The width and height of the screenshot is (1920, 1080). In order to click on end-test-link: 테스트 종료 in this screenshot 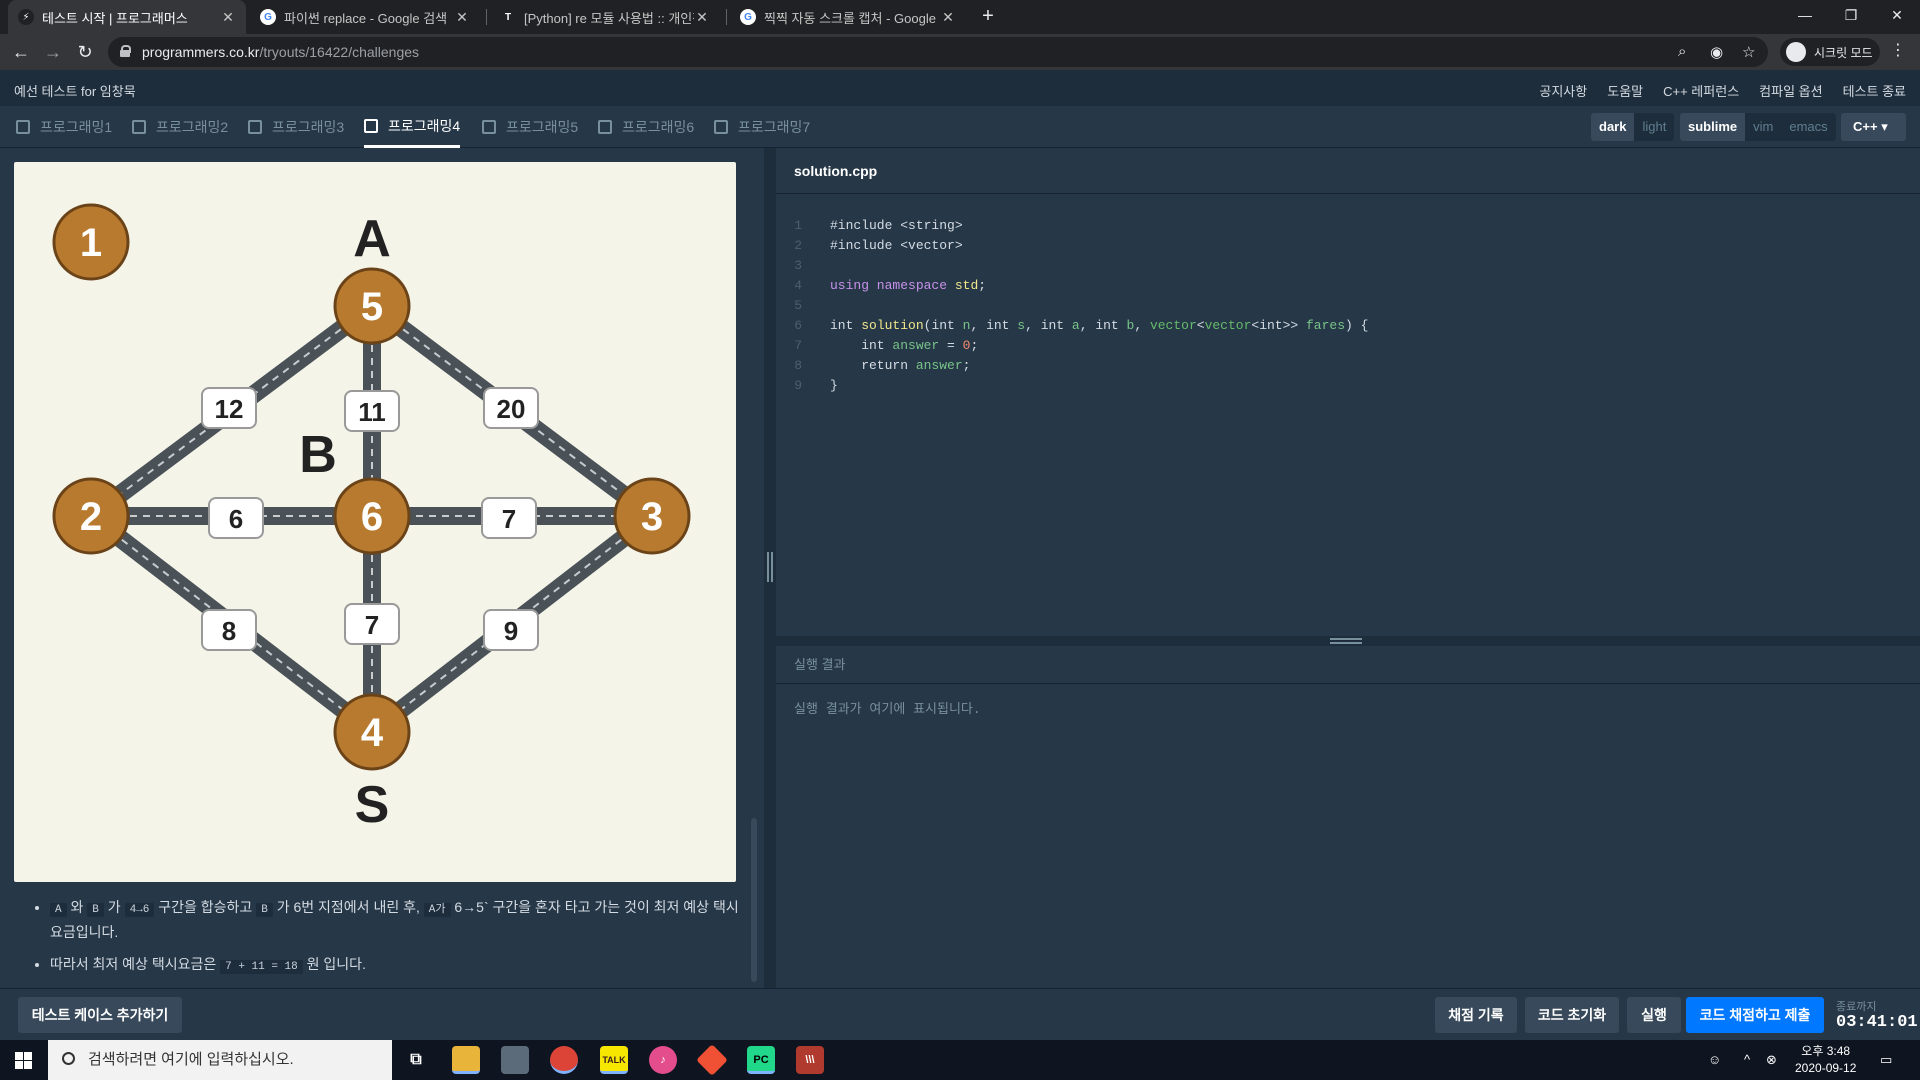, I will do `click(1874, 90)`.